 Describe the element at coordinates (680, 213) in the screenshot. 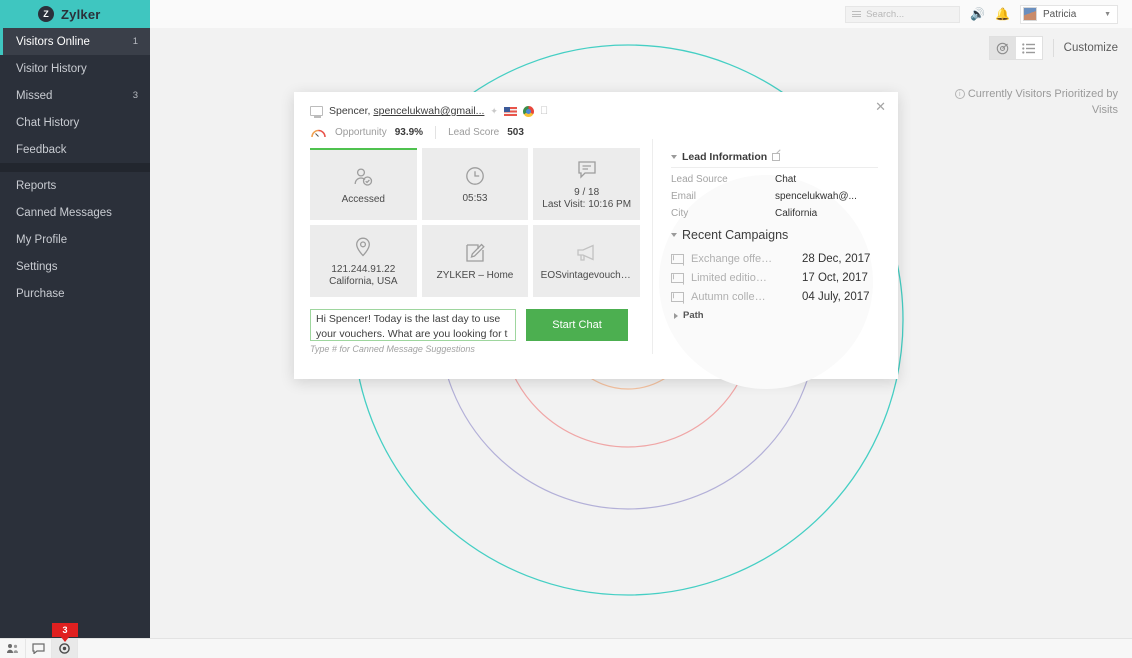

I see `field-key: City` at that location.